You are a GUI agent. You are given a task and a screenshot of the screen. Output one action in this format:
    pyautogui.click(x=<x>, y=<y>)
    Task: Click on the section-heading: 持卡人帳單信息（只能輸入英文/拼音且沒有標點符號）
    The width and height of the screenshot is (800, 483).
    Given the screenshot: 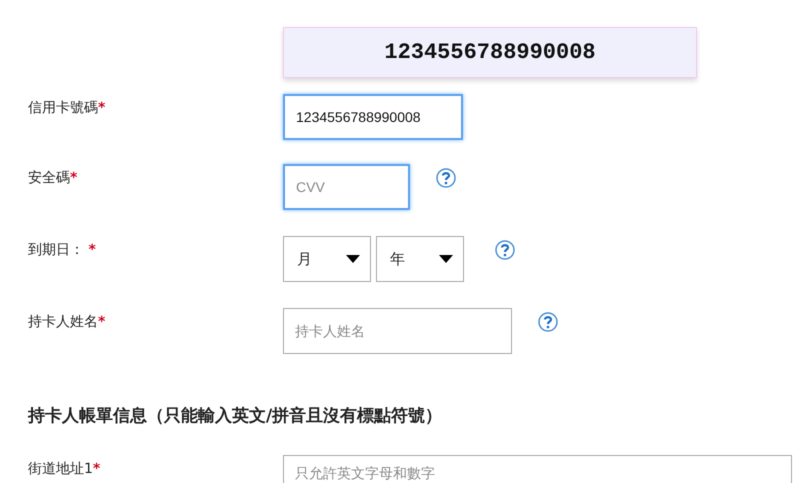 What is the action you would take?
    pyautogui.click(x=236, y=416)
    